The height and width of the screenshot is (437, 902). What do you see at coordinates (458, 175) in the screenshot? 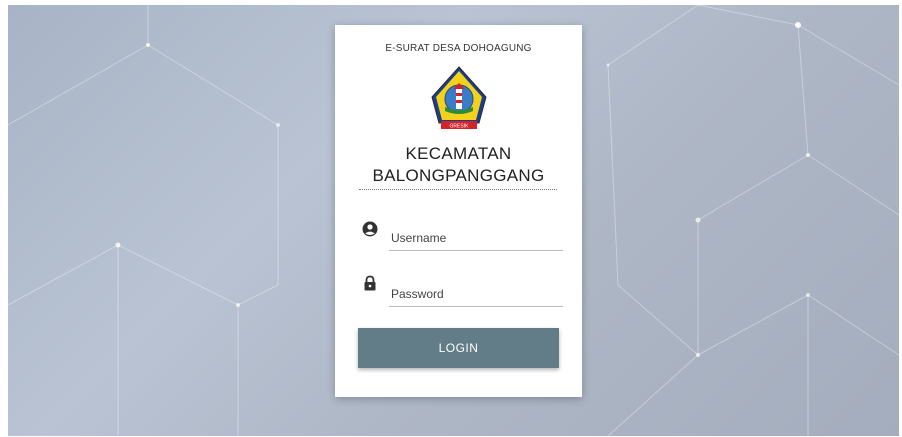
I see `organization-line-2: BALONGPANGGANG` at bounding box center [458, 175].